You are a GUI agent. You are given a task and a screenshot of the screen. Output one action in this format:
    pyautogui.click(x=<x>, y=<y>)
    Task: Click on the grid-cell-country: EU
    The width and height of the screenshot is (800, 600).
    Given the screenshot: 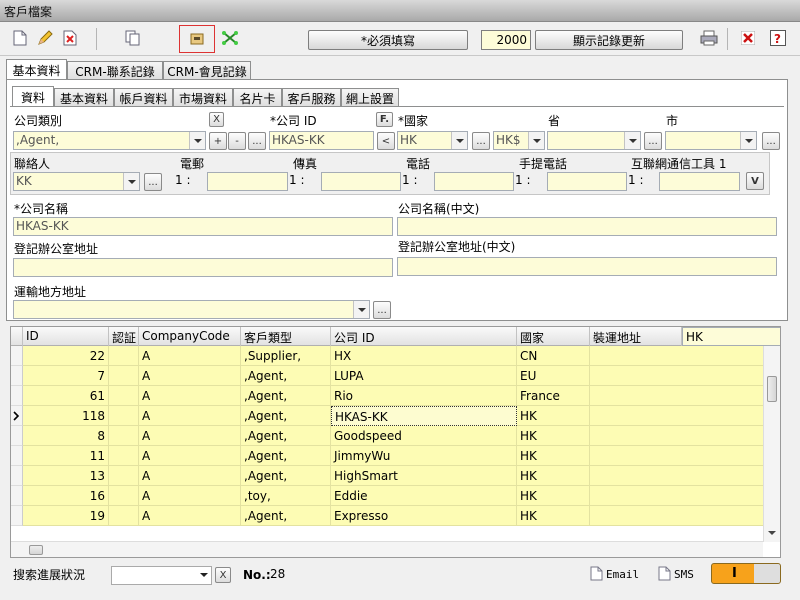 What is the action you would take?
    pyautogui.click(x=553, y=376)
    